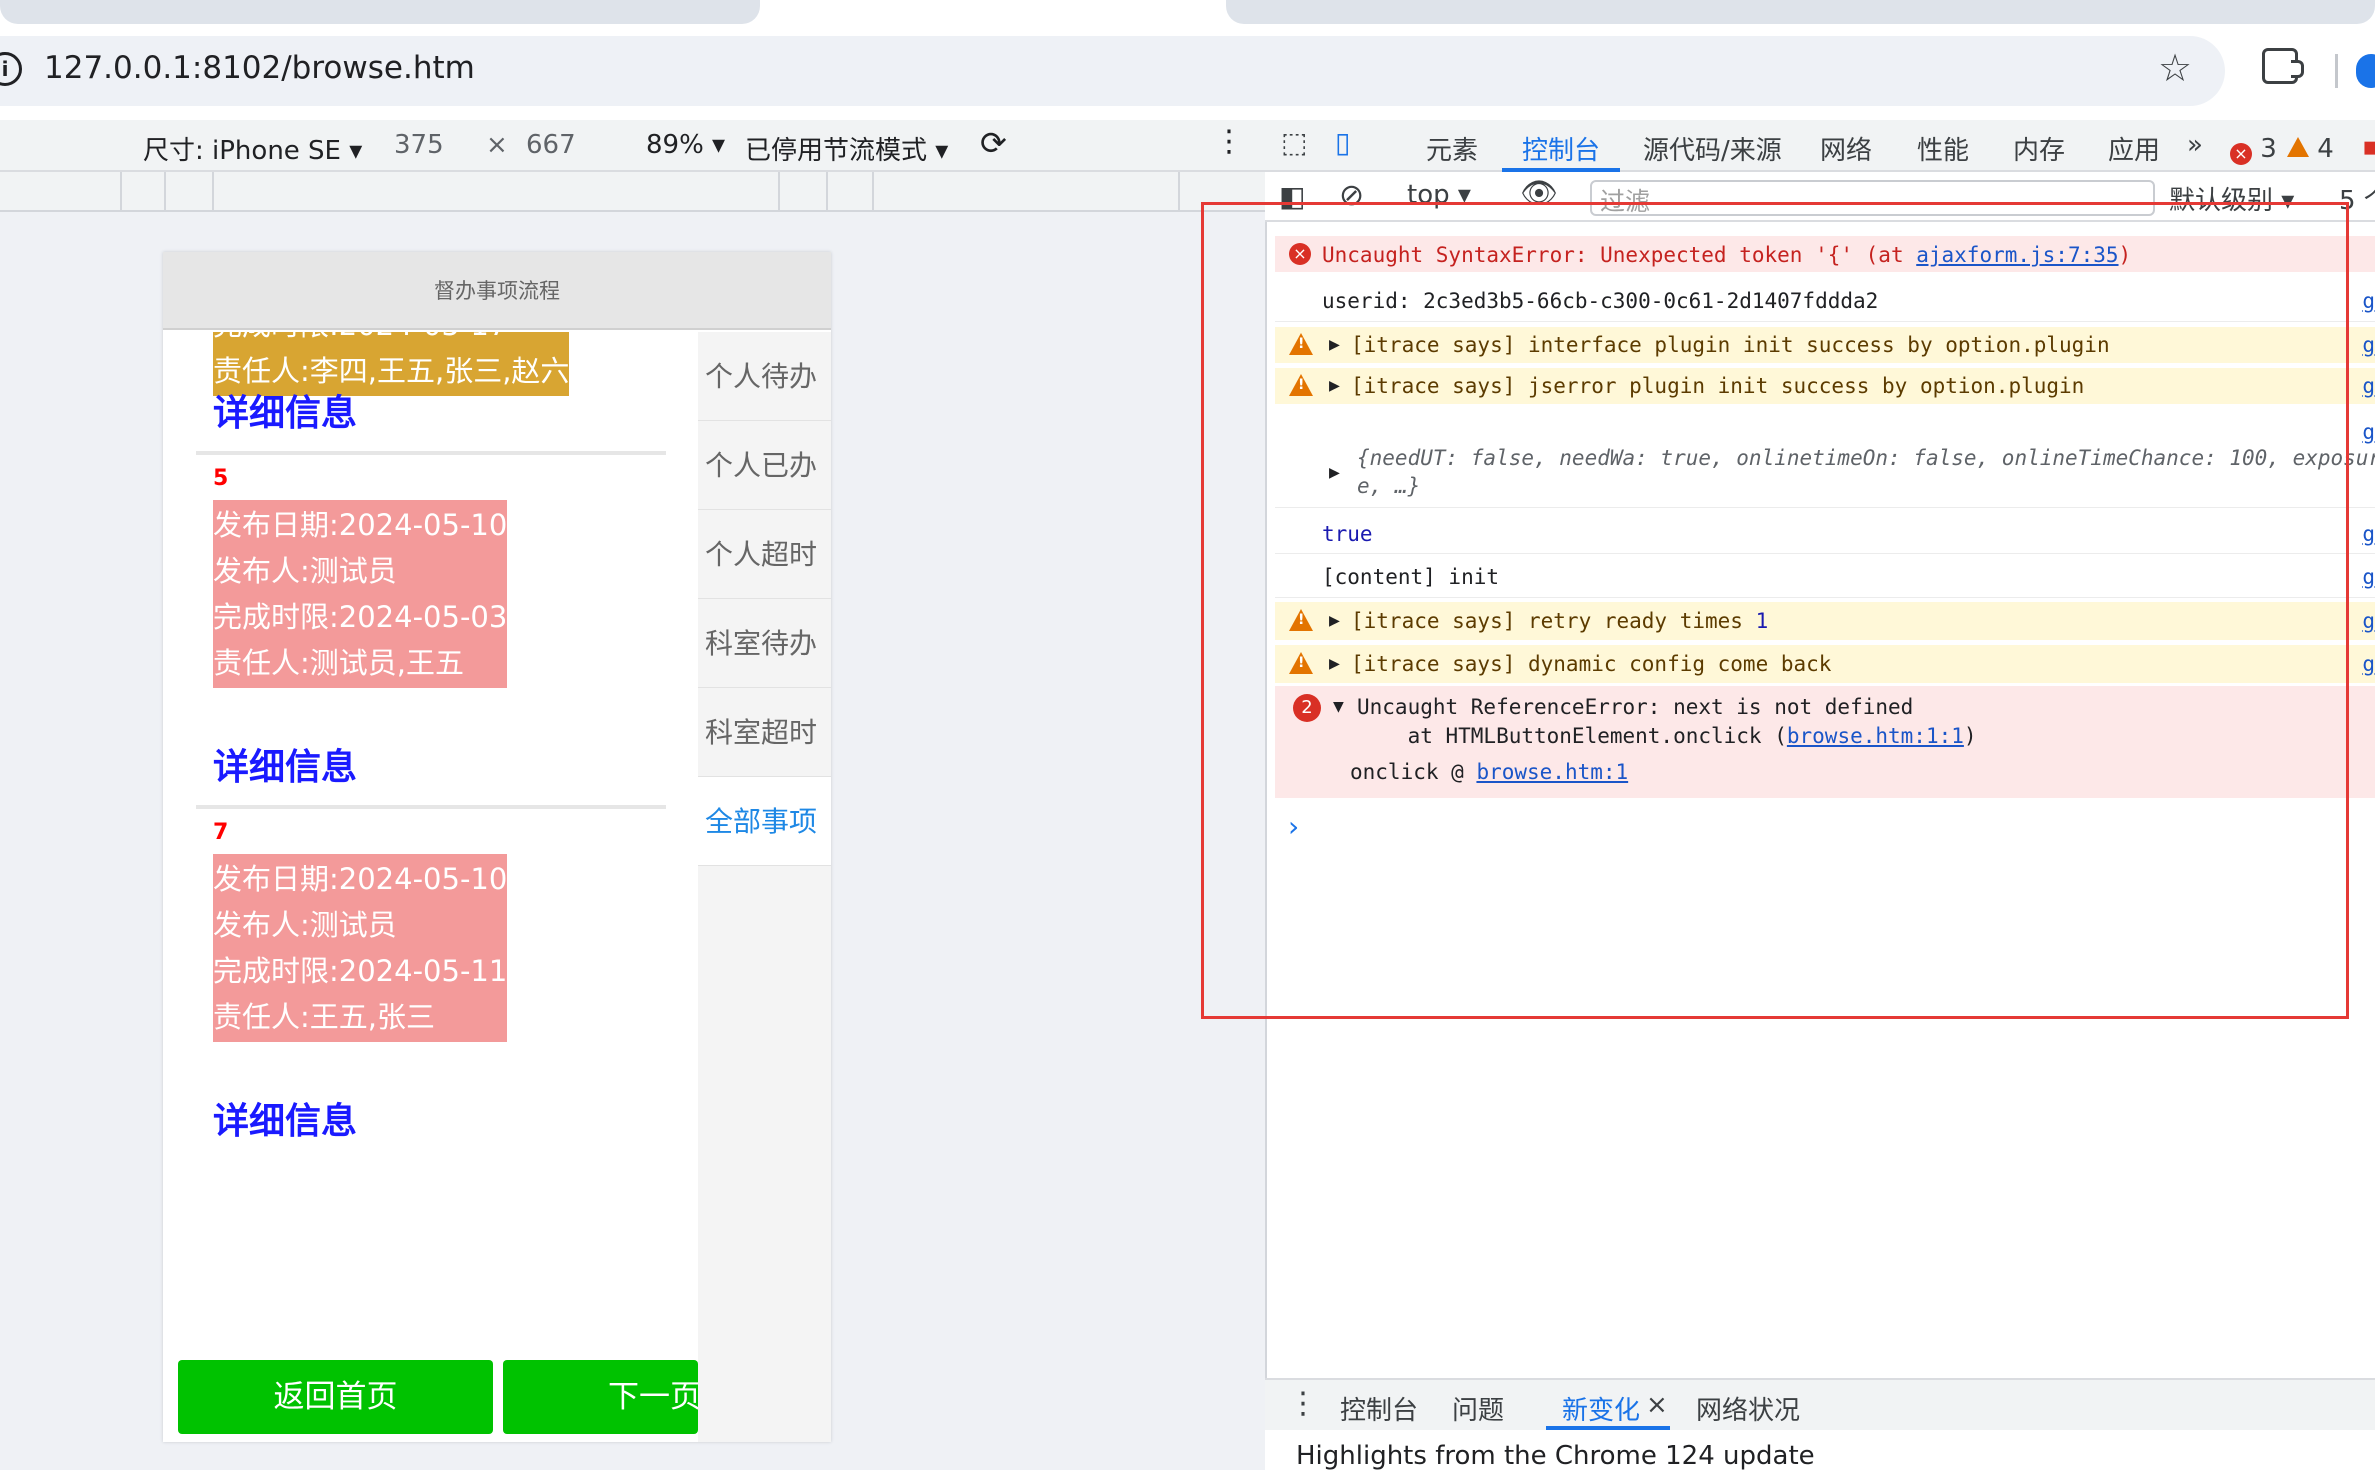  What do you see at coordinates (1379, 1408) in the screenshot?
I see `drawer-tab-console: 控制台` at bounding box center [1379, 1408].